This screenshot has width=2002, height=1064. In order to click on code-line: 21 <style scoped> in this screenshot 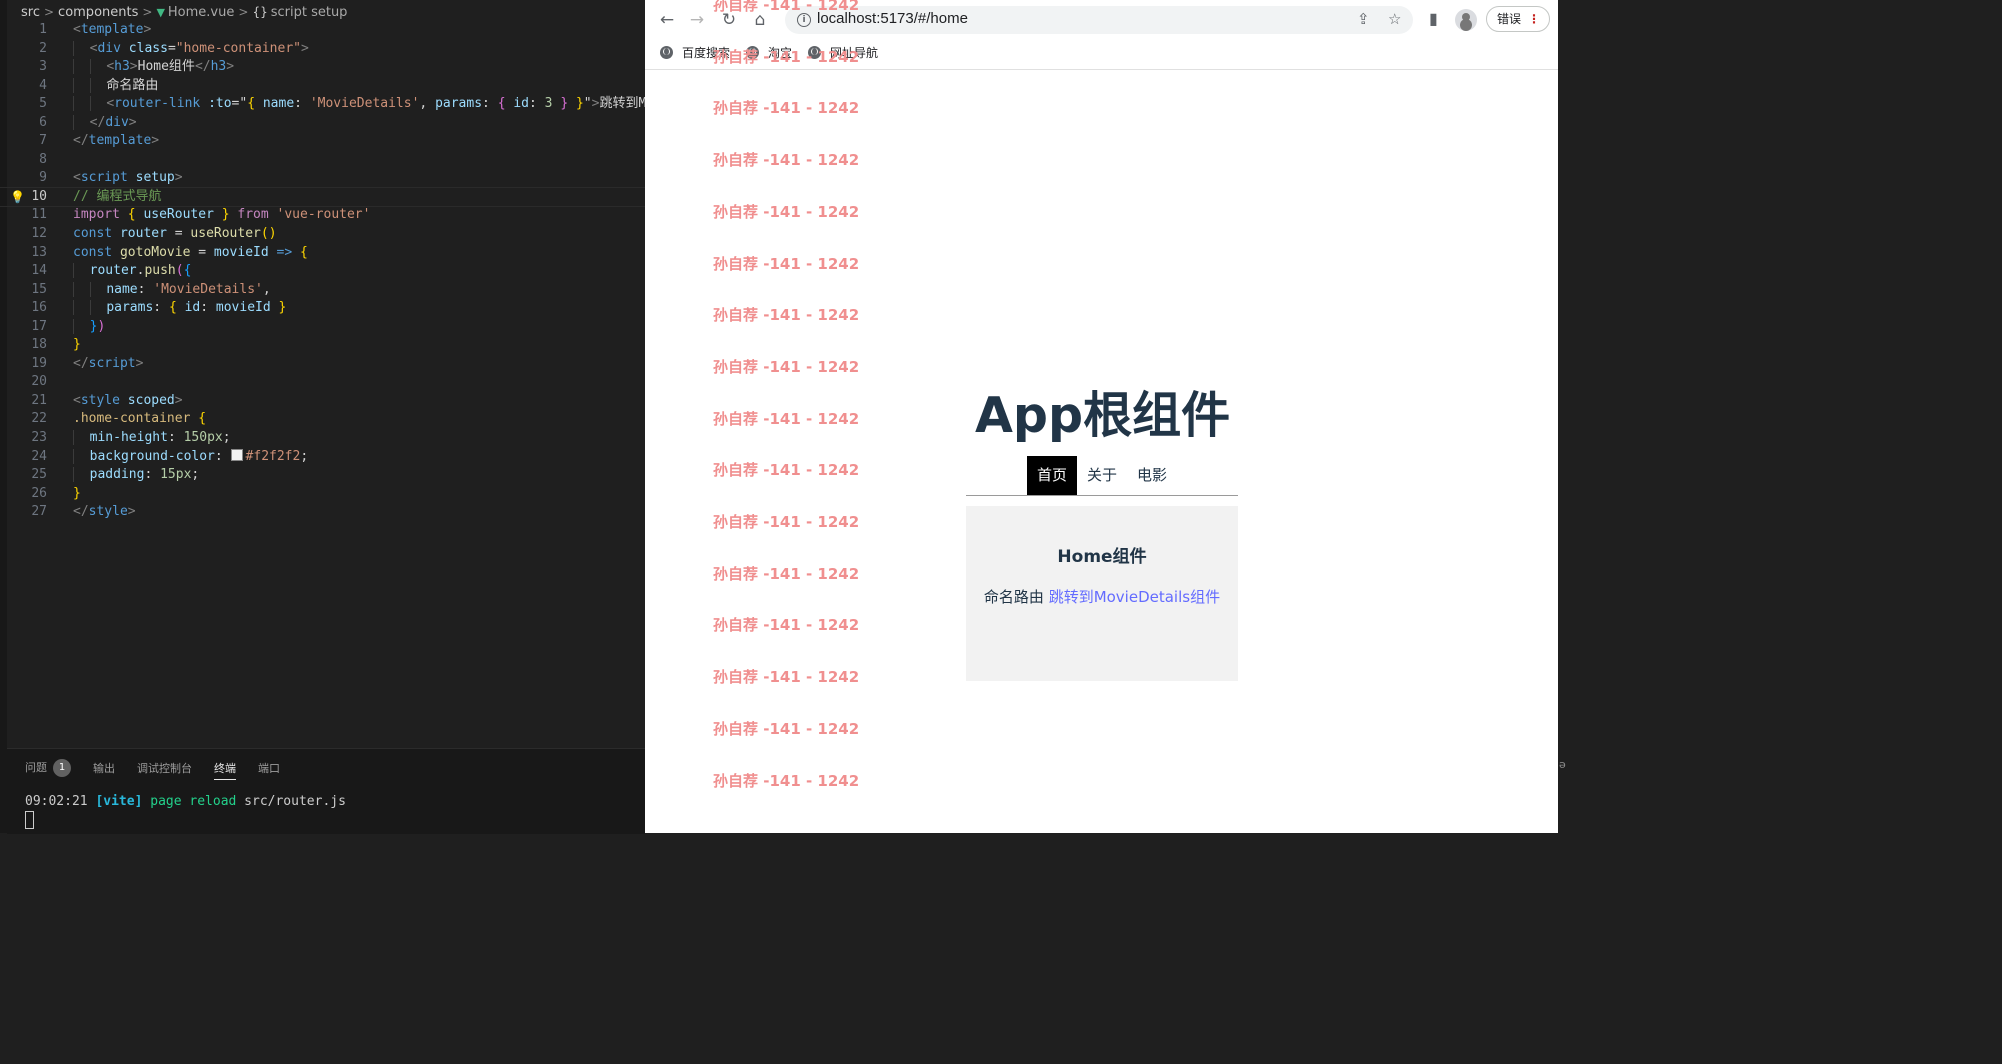, I will do `click(322, 401)`.